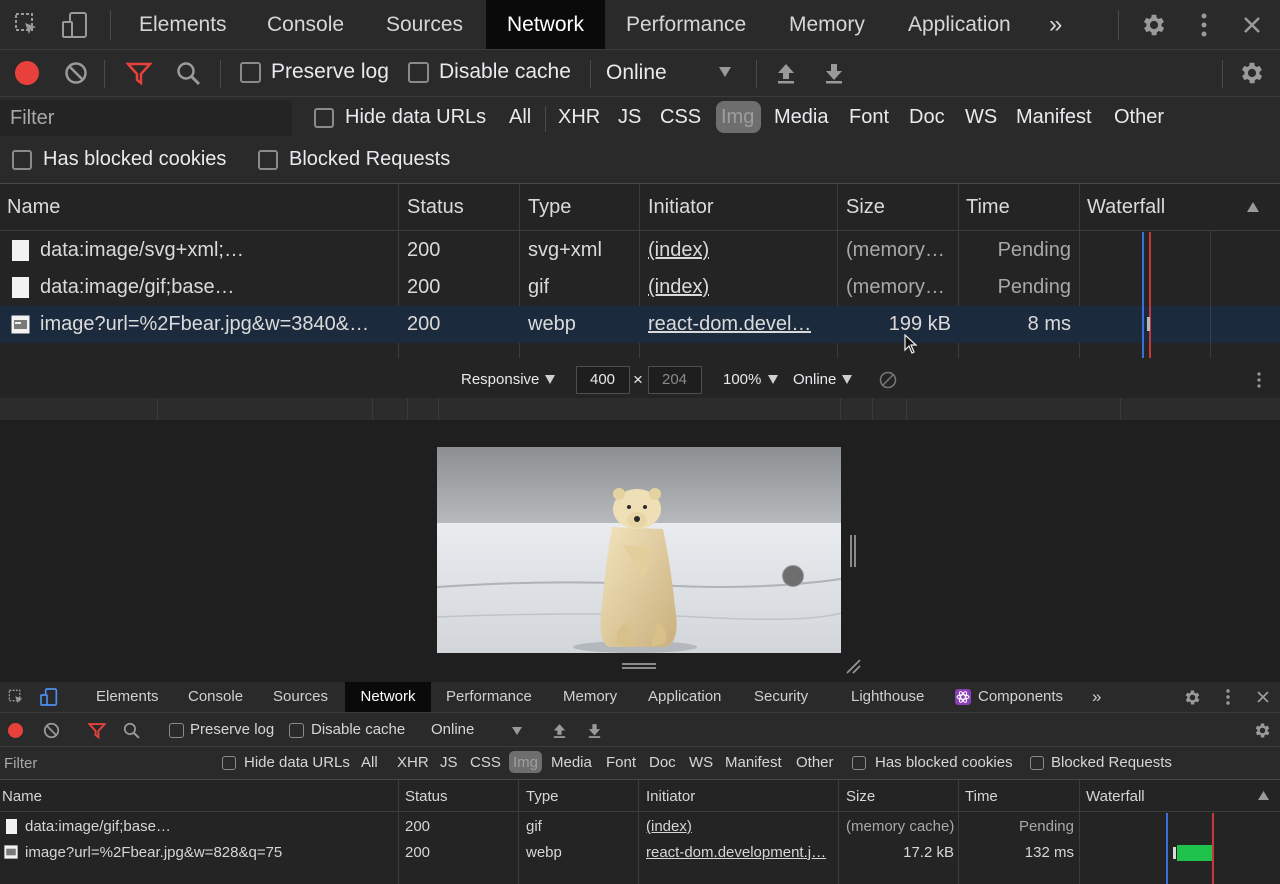  What do you see at coordinates (681, 207) in the screenshot?
I see `column-initiator: Initiator` at bounding box center [681, 207].